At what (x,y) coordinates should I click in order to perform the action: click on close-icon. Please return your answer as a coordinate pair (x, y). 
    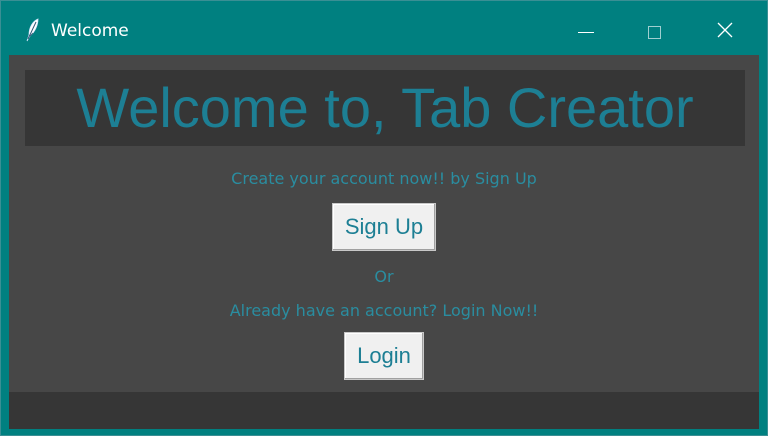
    Looking at the image, I should click on (725, 32).